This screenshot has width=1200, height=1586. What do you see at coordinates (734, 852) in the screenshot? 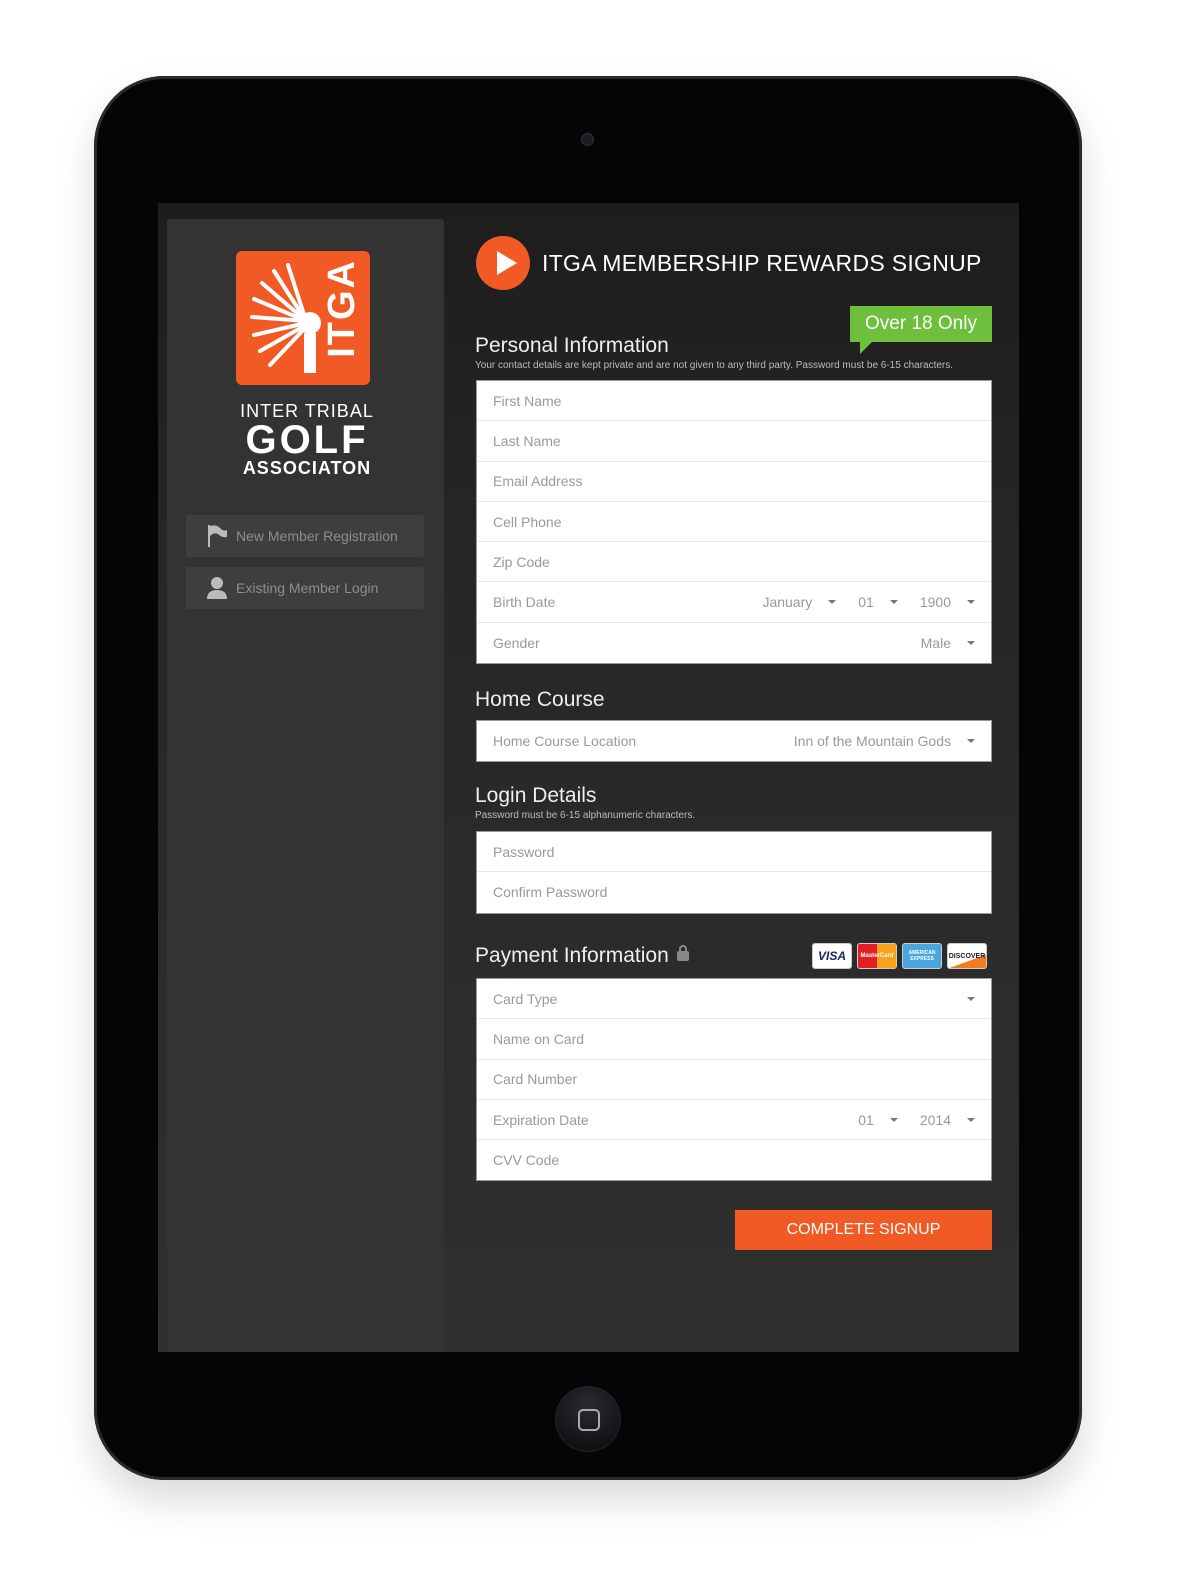
I see `password-input: Password` at bounding box center [734, 852].